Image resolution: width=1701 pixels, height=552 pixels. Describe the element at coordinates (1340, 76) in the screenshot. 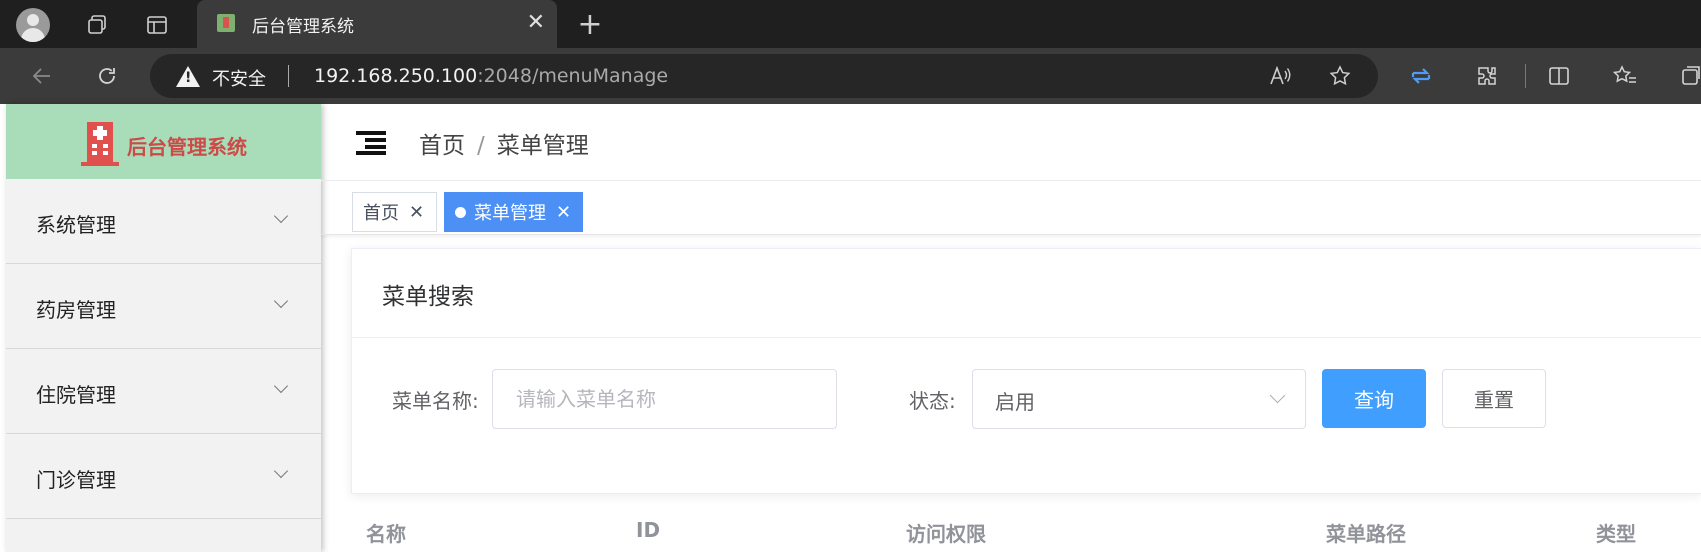

I see `favorite-star-icon` at that location.